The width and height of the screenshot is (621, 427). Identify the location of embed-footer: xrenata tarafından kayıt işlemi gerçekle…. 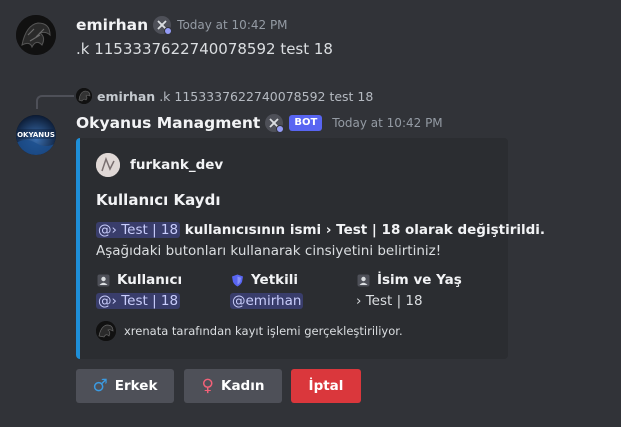
(249, 331).